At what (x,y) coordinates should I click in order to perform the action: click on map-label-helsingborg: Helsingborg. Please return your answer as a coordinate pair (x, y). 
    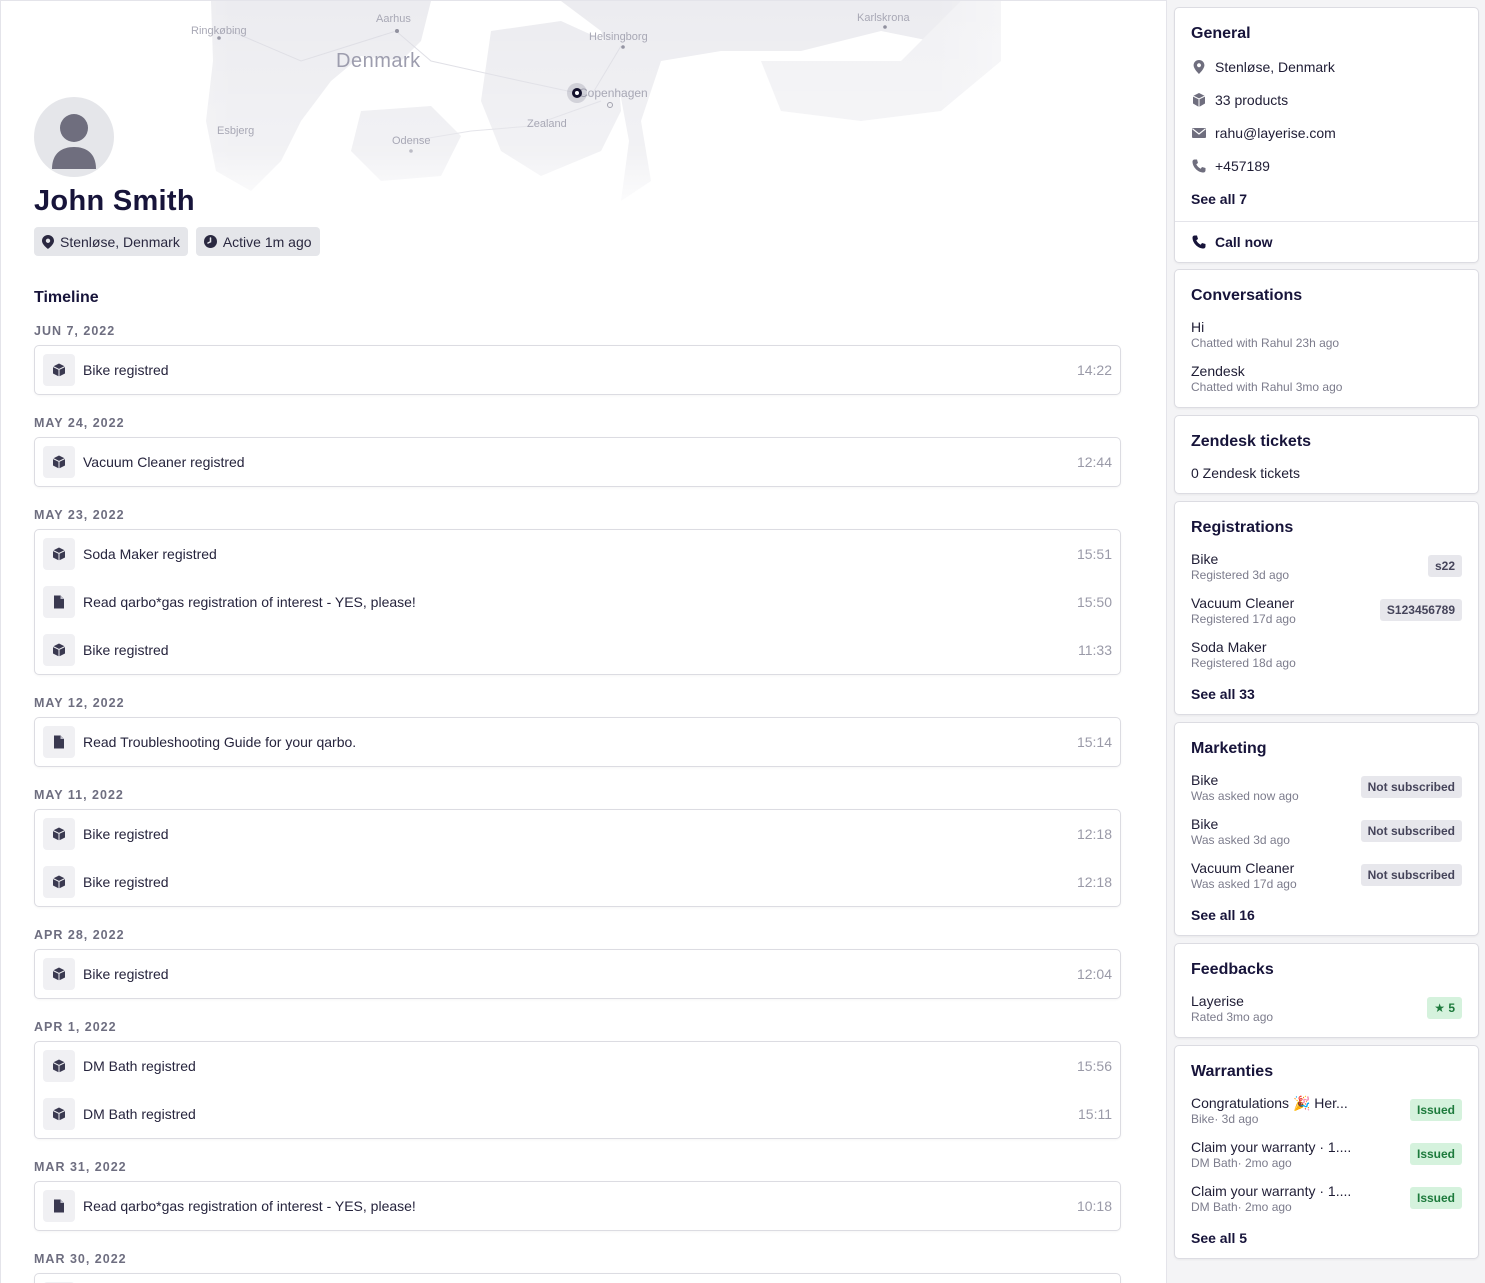
    Looking at the image, I should click on (618, 37).